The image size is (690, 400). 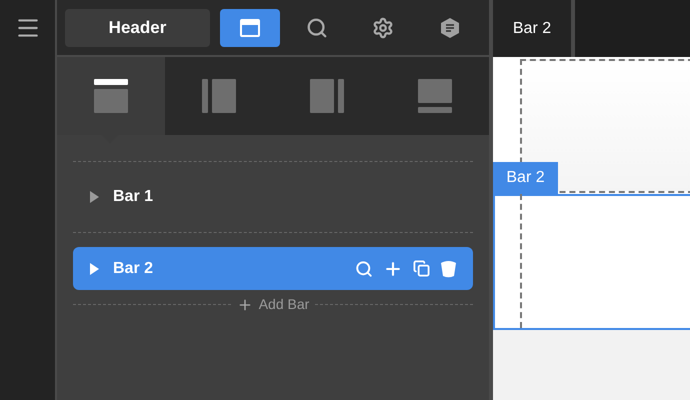 What do you see at coordinates (219, 96) in the screenshot?
I see `left-bar-layout-icon` at bounding box center [219, 96].